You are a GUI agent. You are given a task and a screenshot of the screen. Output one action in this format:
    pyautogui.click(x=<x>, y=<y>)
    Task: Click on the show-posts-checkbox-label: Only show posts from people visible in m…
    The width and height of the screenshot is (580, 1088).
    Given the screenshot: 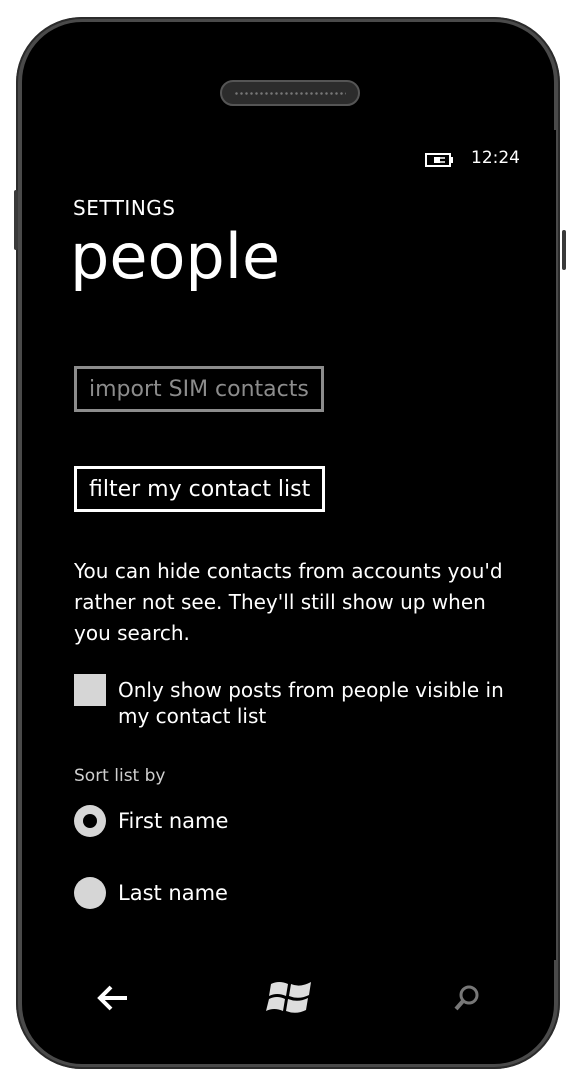 What is the action you would take?
    pyautogui.click(x=311, y=703)
    